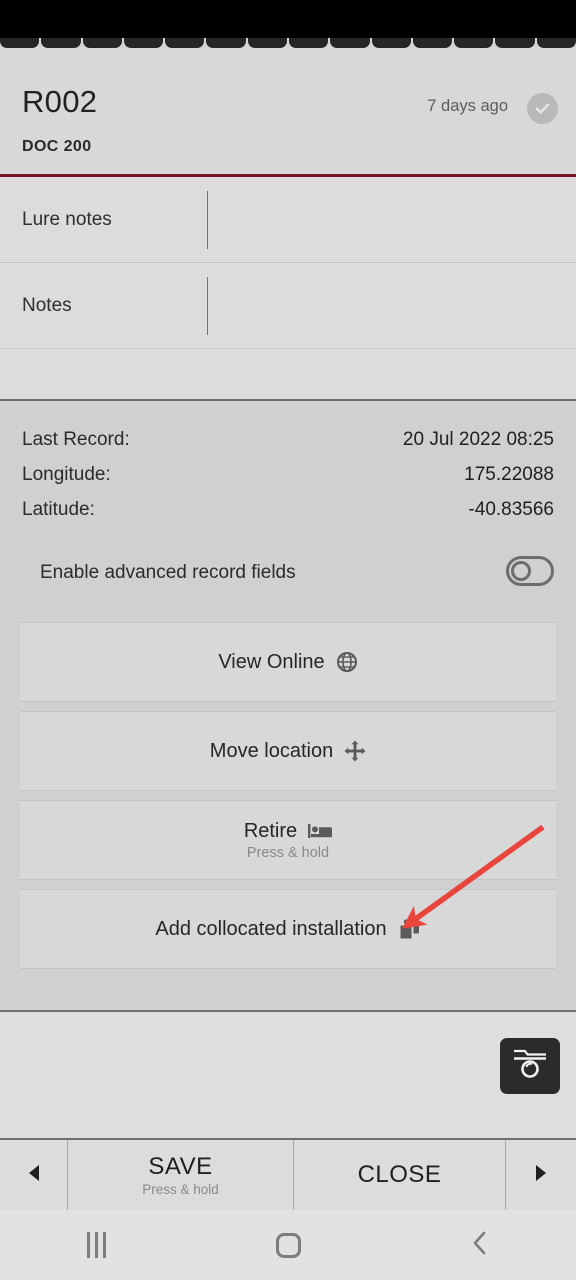  I want to click on detail-row: Last Record: 20 Jul 2022 08:25, so click(288, 446).